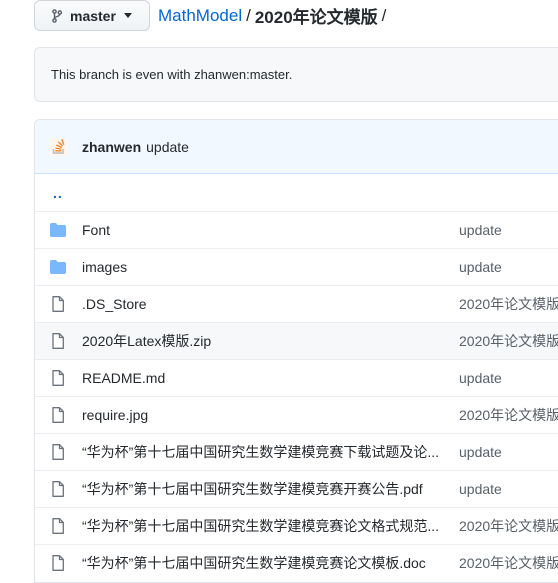 Image resolution: width=558 pixels, height=583 pixels. Describe the element at coordinates (296, 147) in the screenshot. I see `latest-commit-bar: zhanwen update` at that location.